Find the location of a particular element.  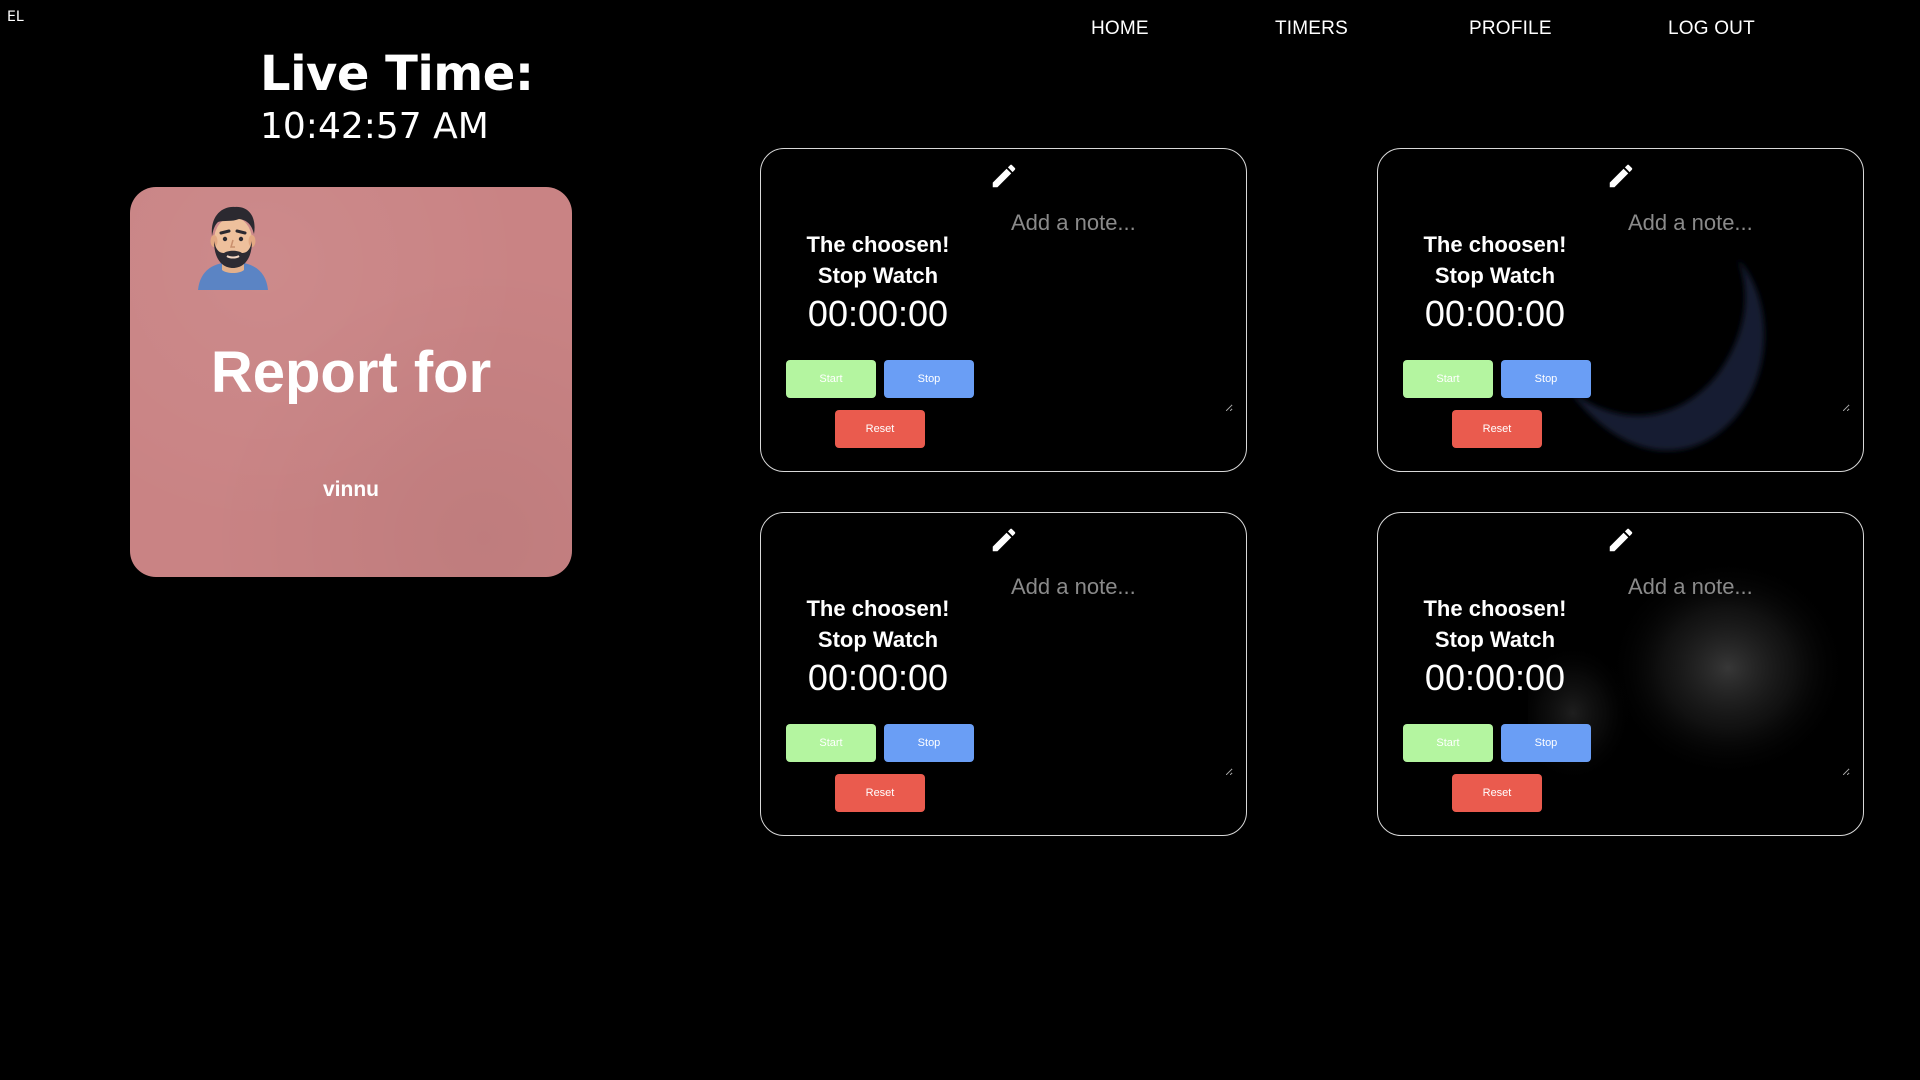

top-nav: HOME TIMERS PROFILE LOG OUT is located at coordinates (960, 30).